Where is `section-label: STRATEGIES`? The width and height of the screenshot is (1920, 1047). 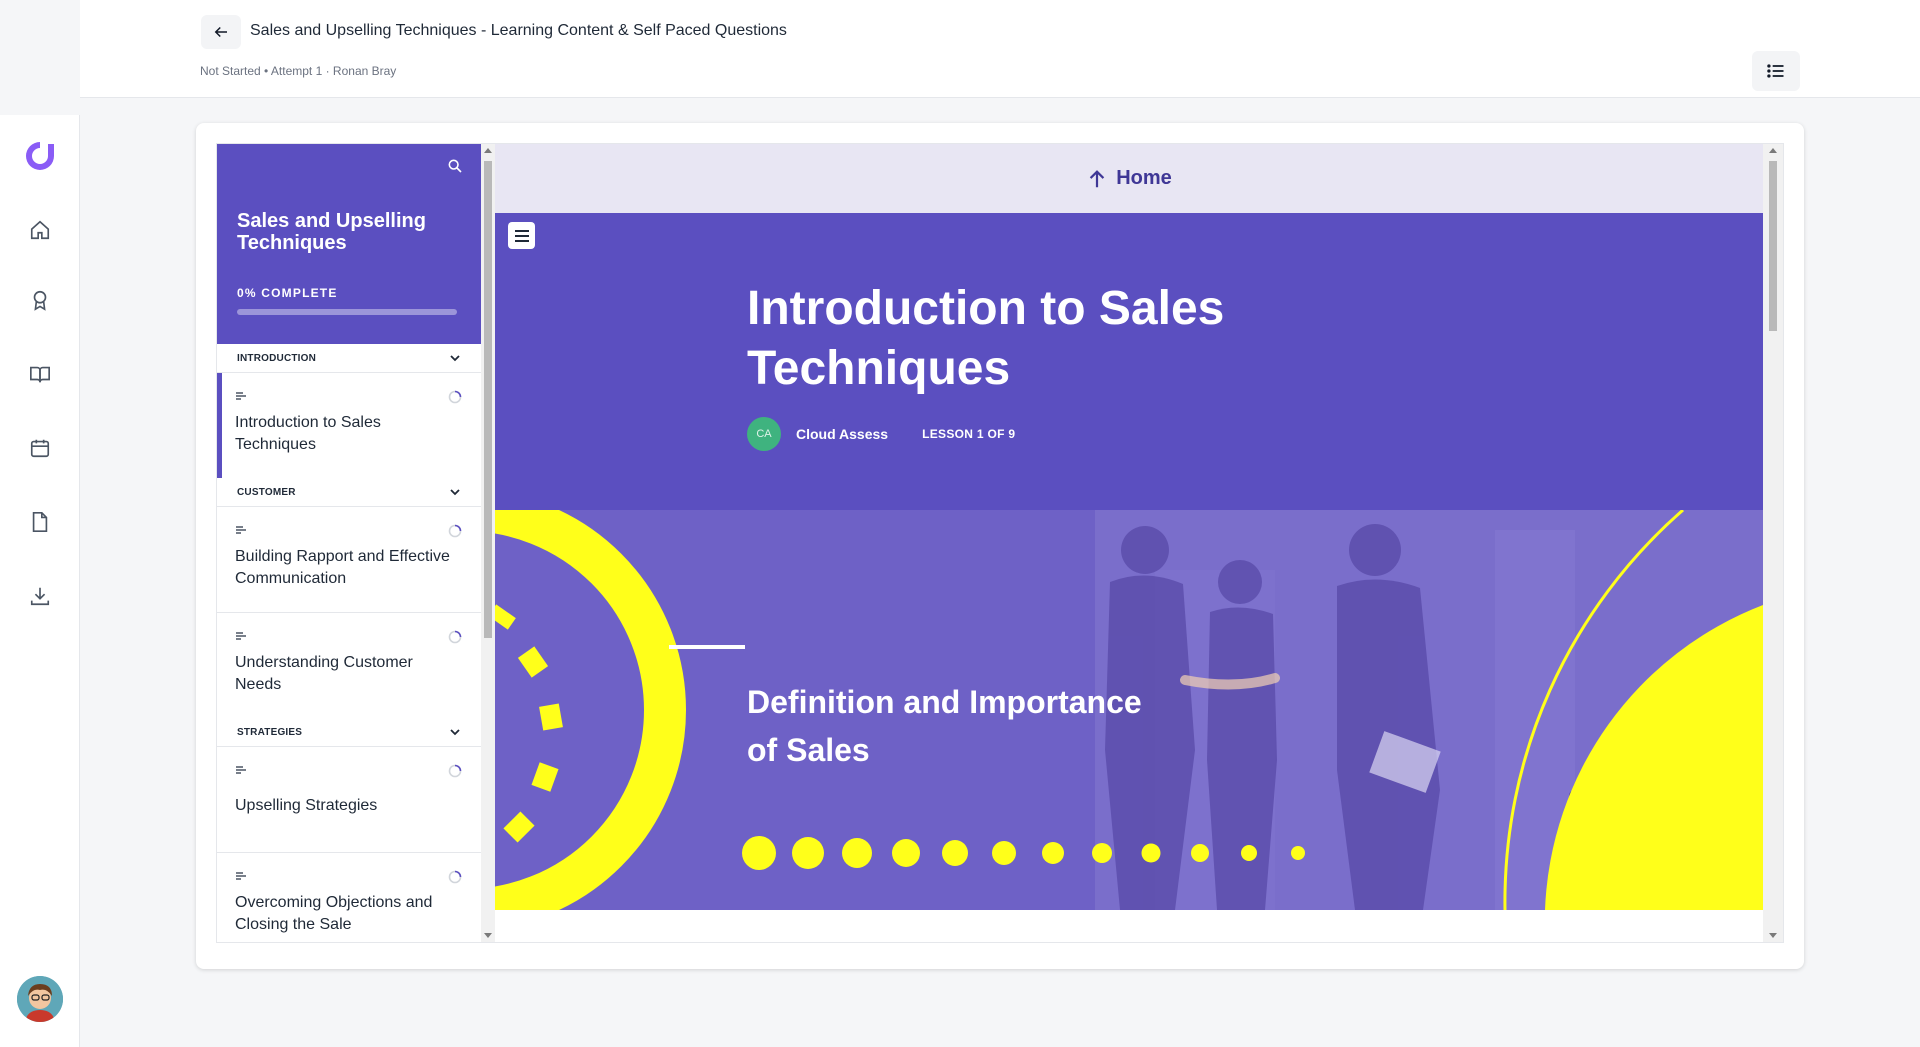
section-label: STRATEGIES is located at coordinates (270, 732).